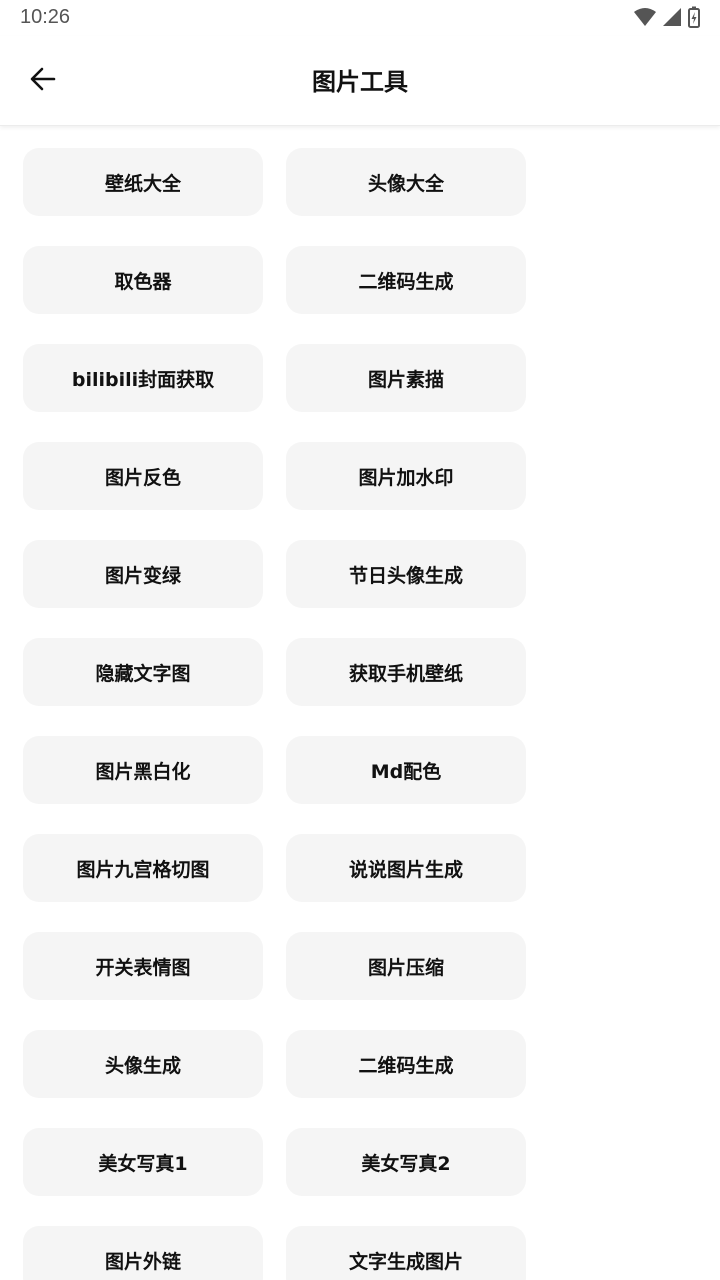  I want to click on battery-icon, so click(694, 17).